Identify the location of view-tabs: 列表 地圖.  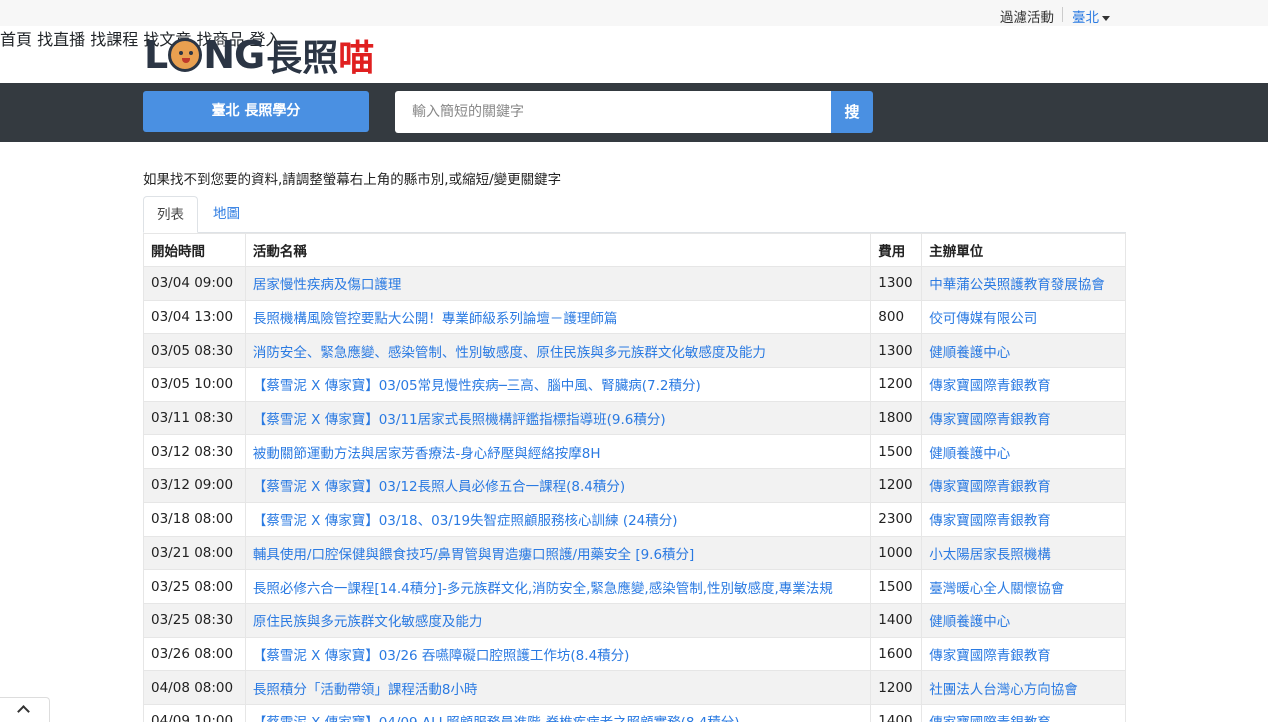
(634, 214).